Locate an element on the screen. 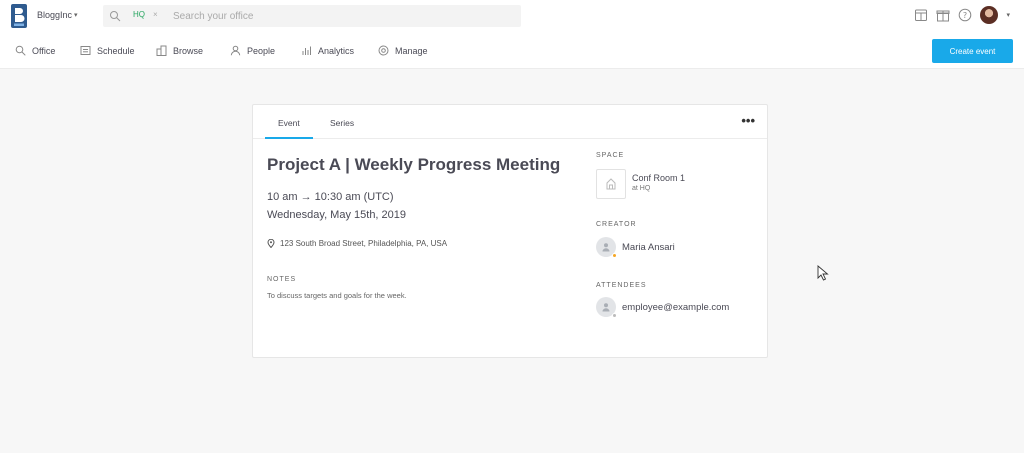 This screenshot has width=1024, height=453. top-bar: BloggInc ▾ HQ × ? ▾ is located at coordinates (512, 16).